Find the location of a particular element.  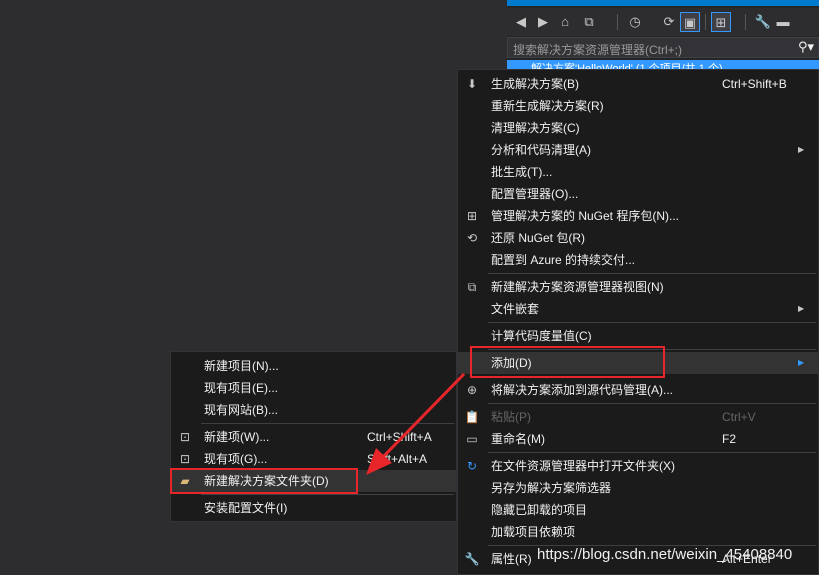

menu-item-open-in-explorer: ↻ 在文件资源管理器中打开文件夹(X) is located at coordinates (638, 466).